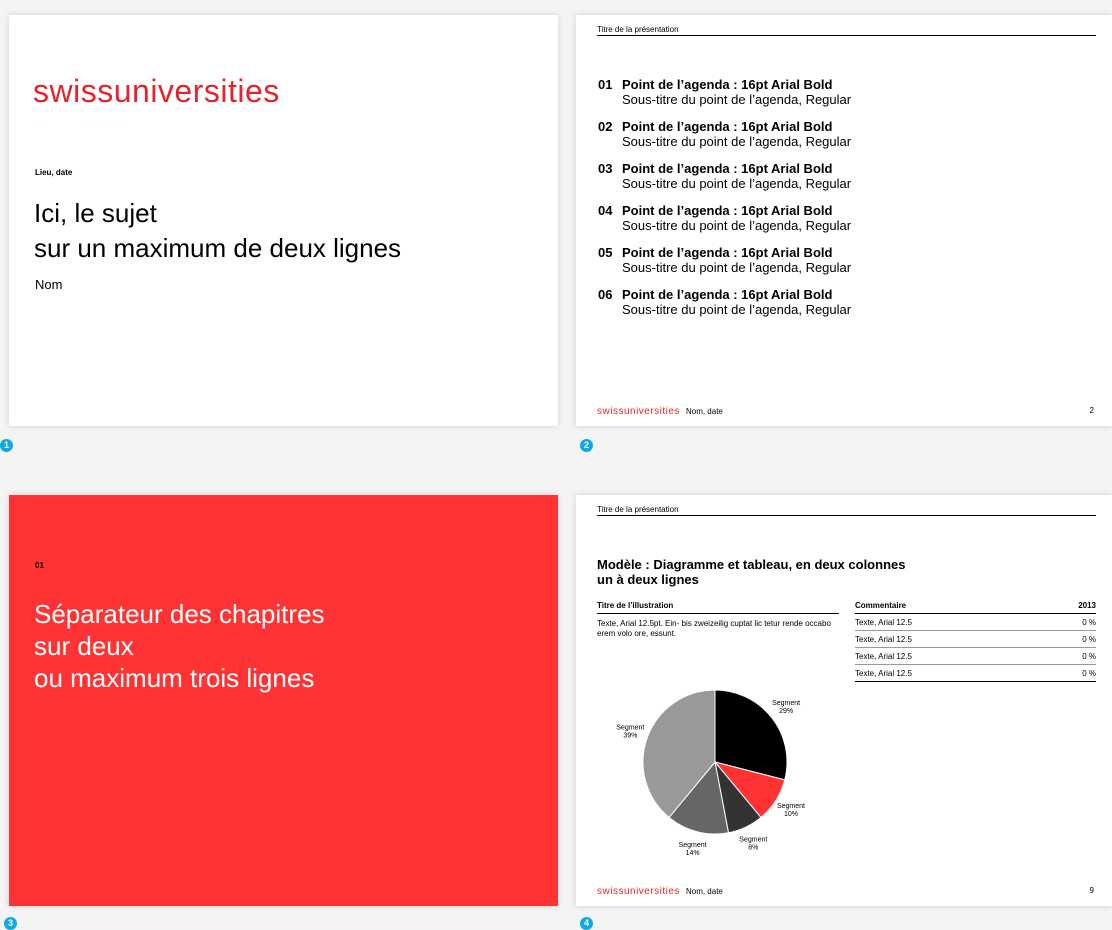 The width and height of the screenshot is (1112, 930). What do you see at coordinates (1091, 890) in the screenshot?
I see `page-number: 9` at bounding box center [1091, 890].